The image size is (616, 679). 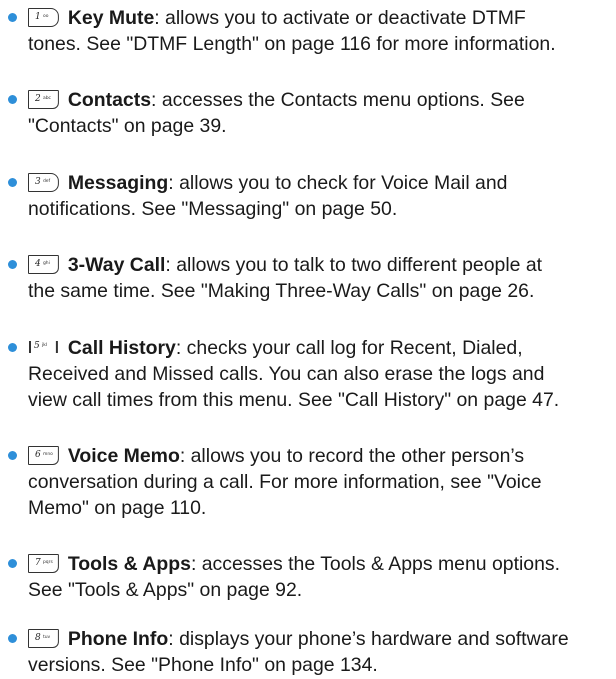 I want to click on key-5-icon: 5 jkl, so click(x=43, y=347).